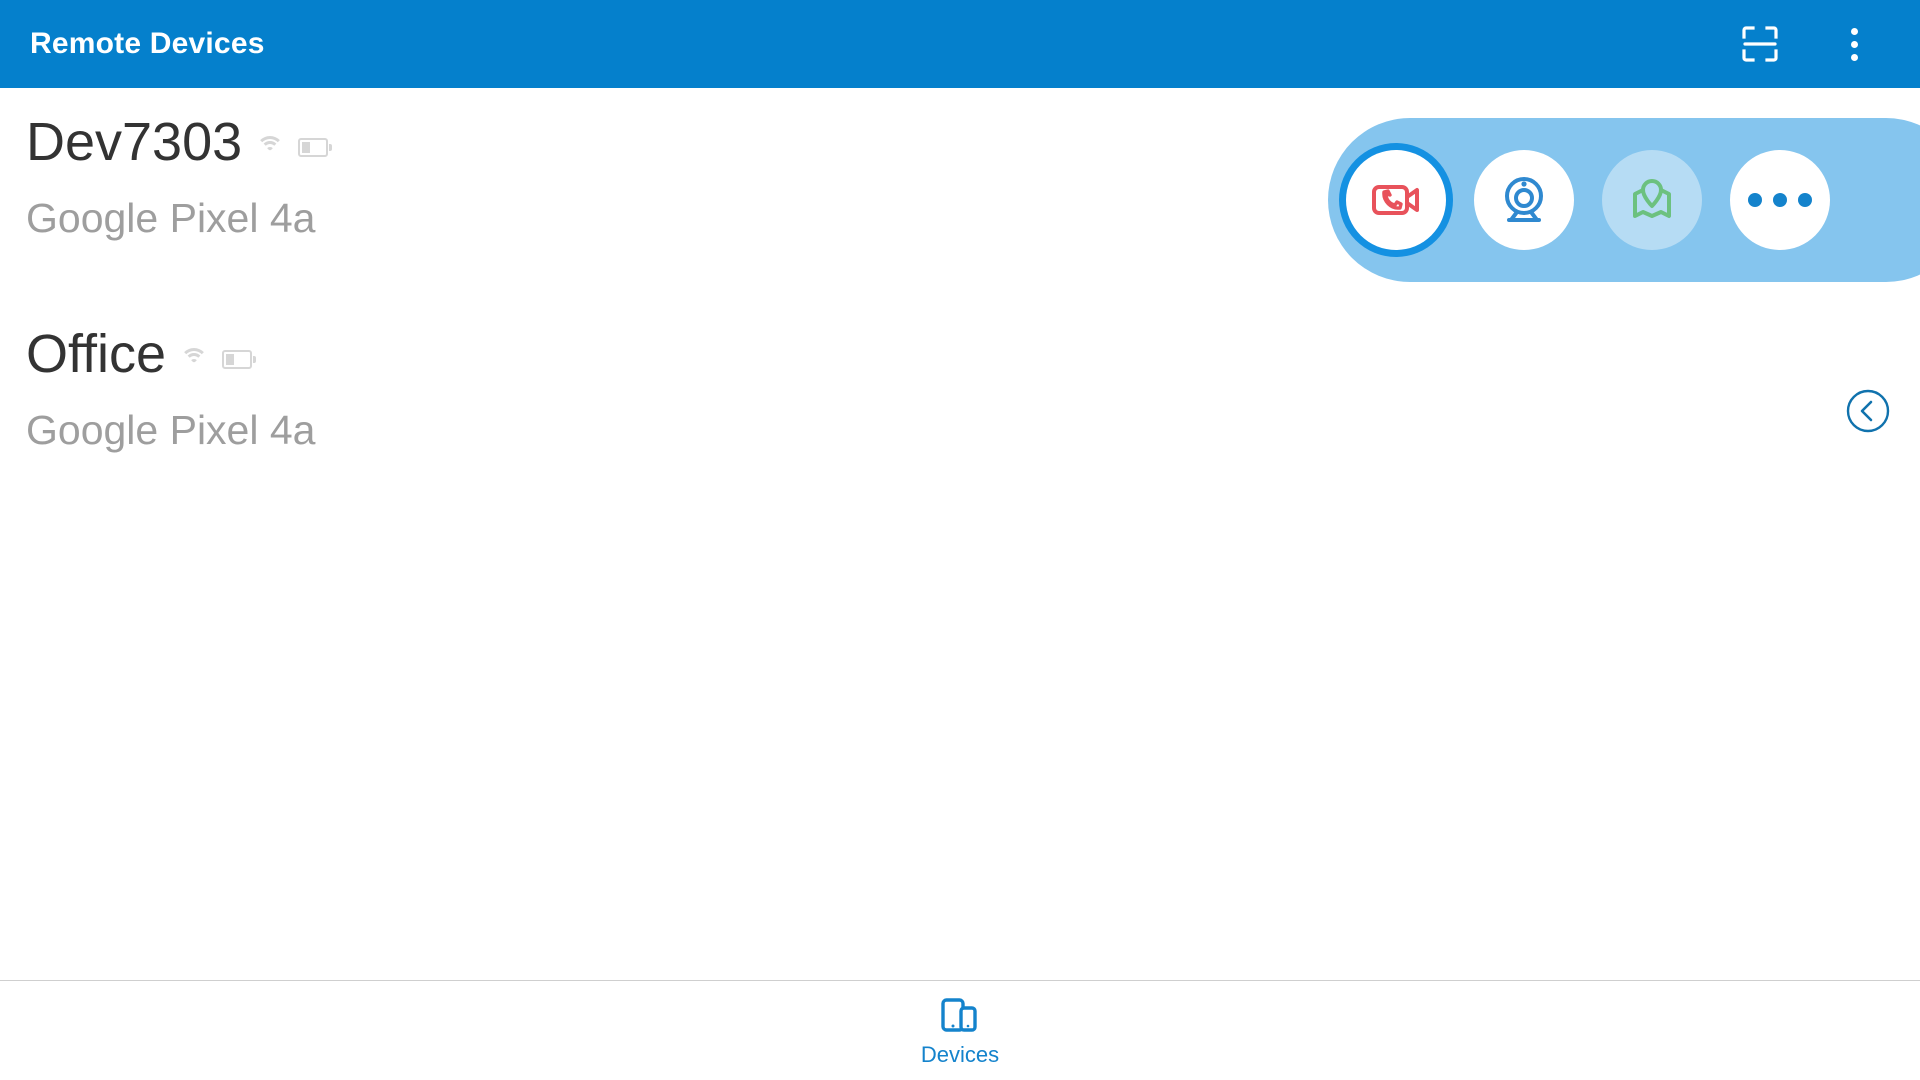 This screenshot has width=1920, height=1080. I want to click on overflow-menu-icon, so click(1854, 44).